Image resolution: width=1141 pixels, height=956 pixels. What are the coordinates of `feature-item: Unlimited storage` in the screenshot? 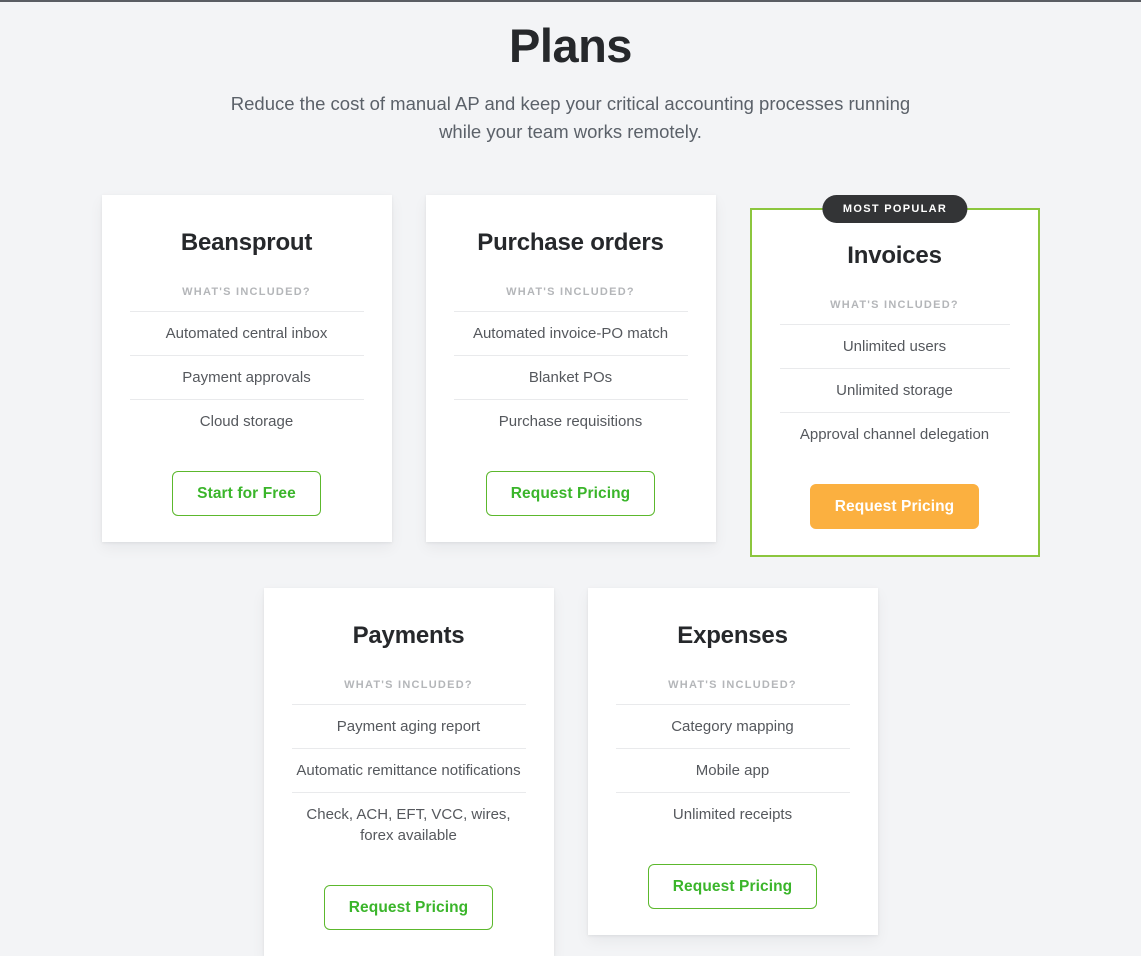 It's located at (894, 389).